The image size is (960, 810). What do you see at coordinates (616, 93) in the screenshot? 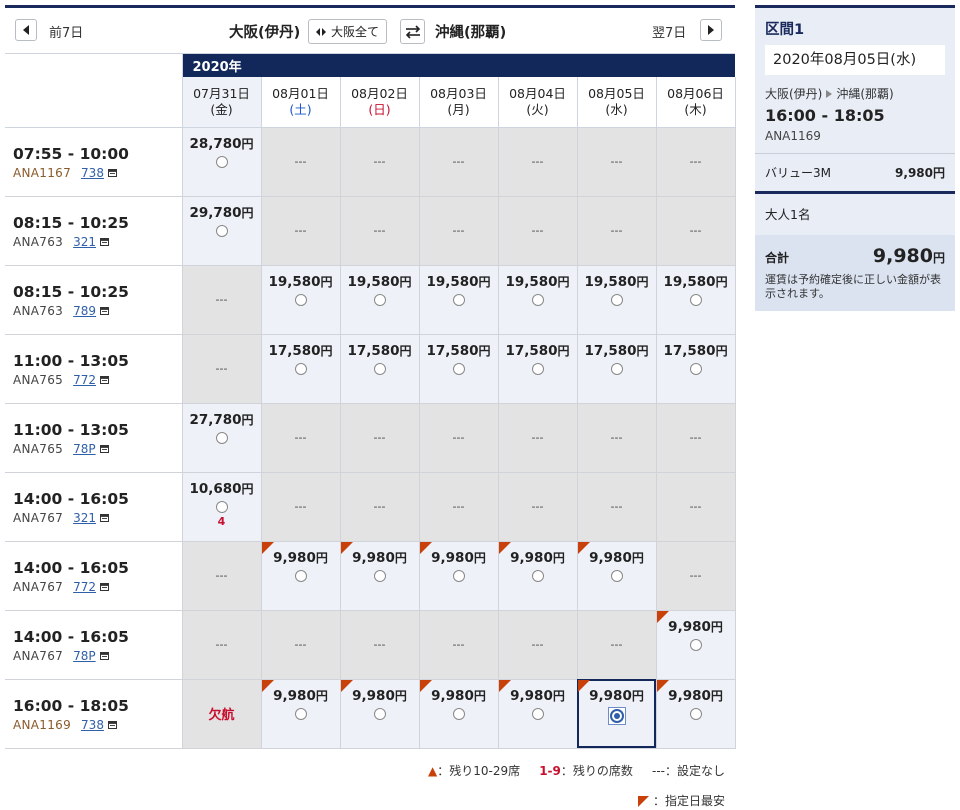
I see `date-label: 08月05日` at bounding box center [616, 93].